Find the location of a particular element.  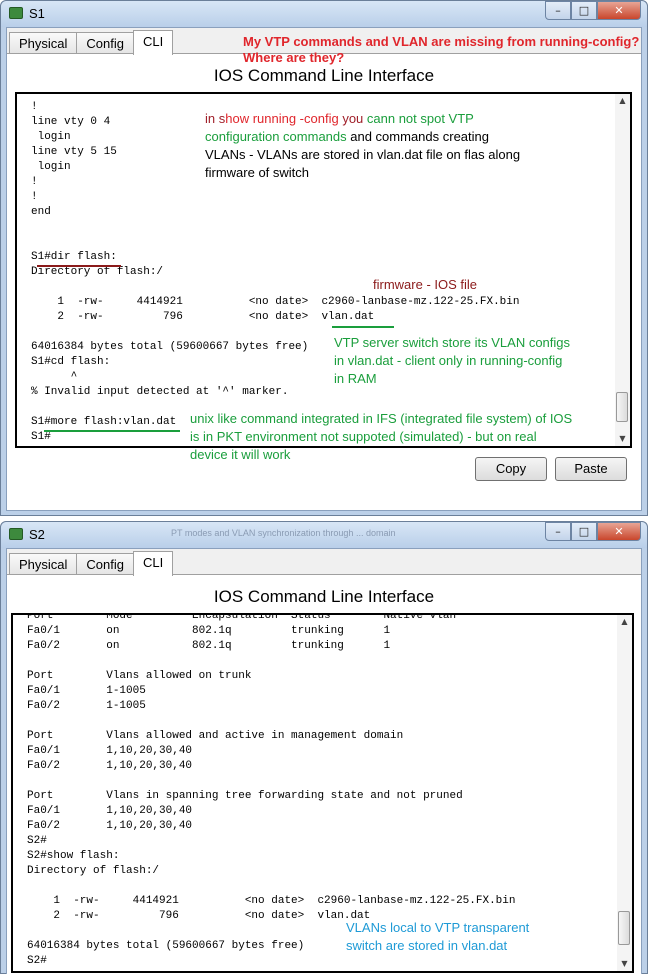

terminal-line: Fa0/1 1-1005 is located at coordinates (86, 691).